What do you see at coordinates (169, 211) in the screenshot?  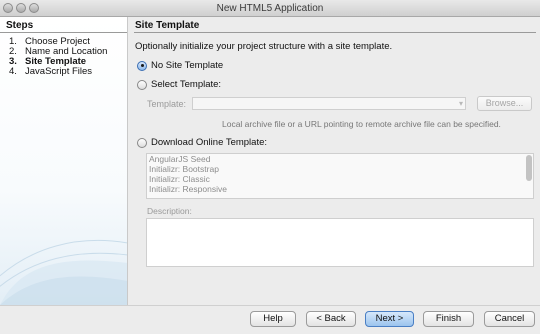 I see `description-label: Description:` at bounding box center [169, 211].